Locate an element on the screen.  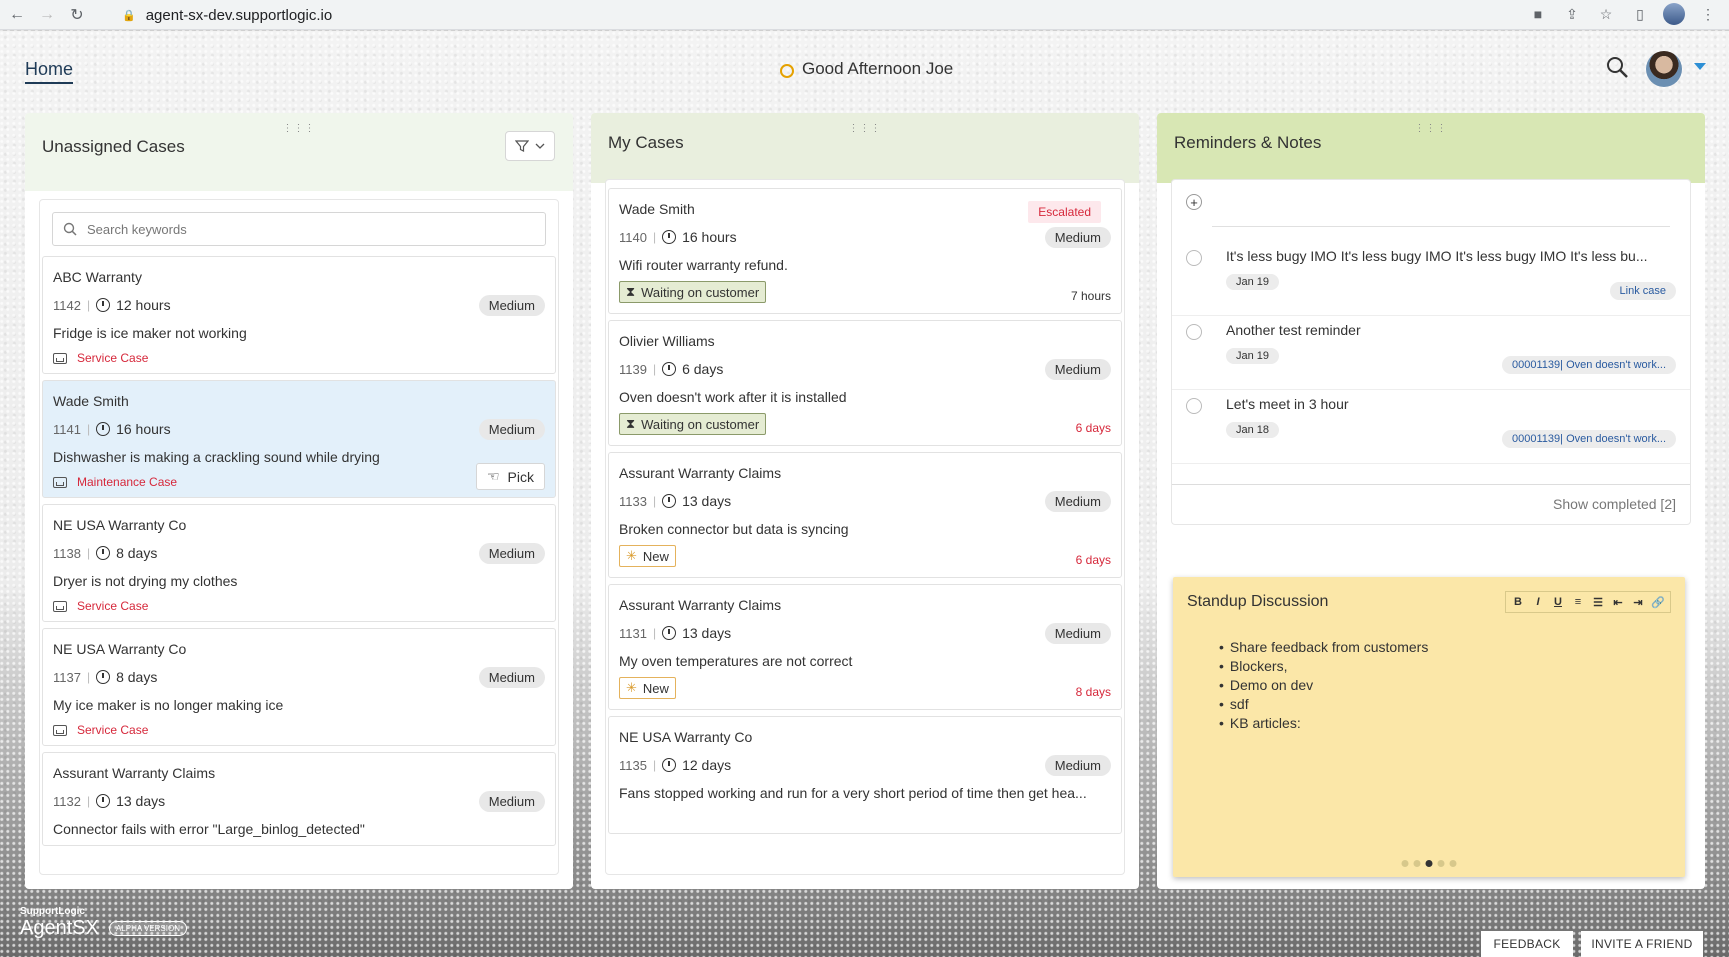
case-age: 6 days is located at coordinates (1093, 428).